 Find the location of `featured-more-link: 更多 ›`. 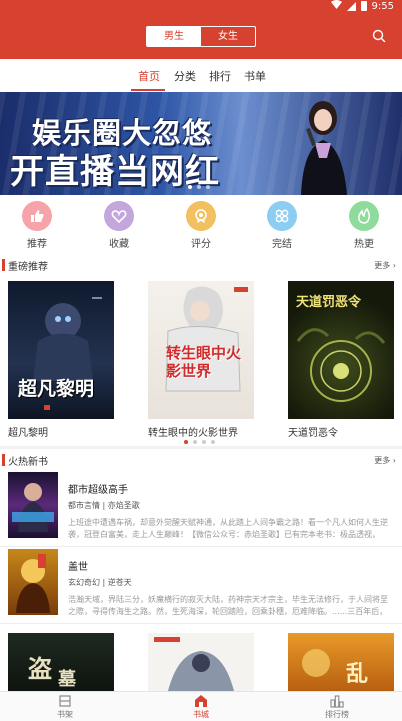

featured-more-link: 更多 › is located at coordinates (385, 265).